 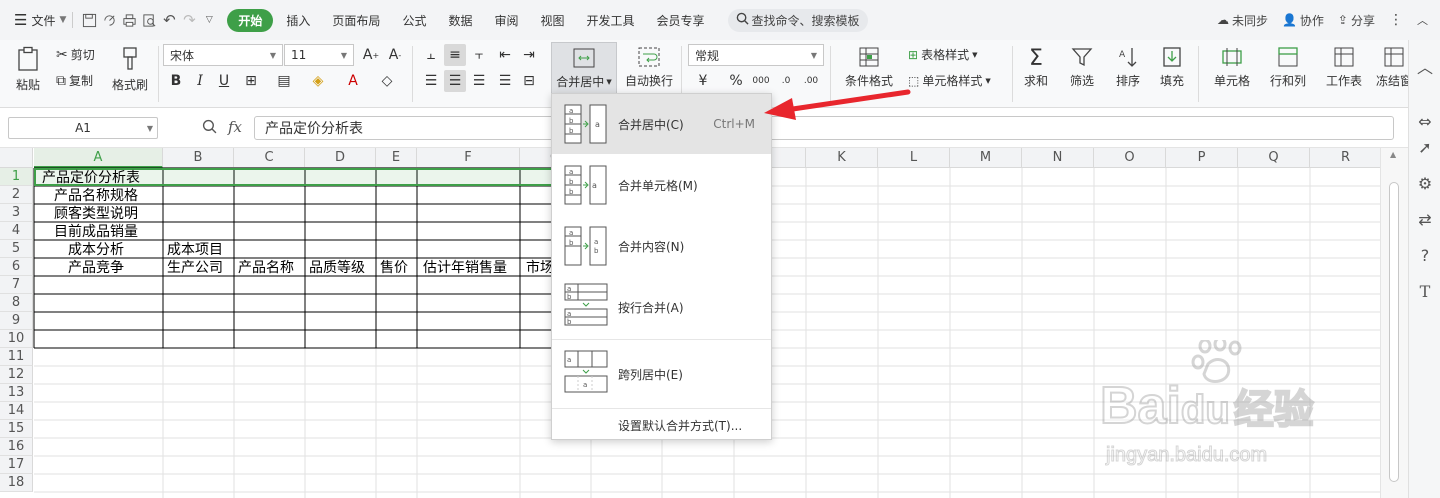 I want to click on cell-a3: 顾客类型说明, so click(x=96, y=213).